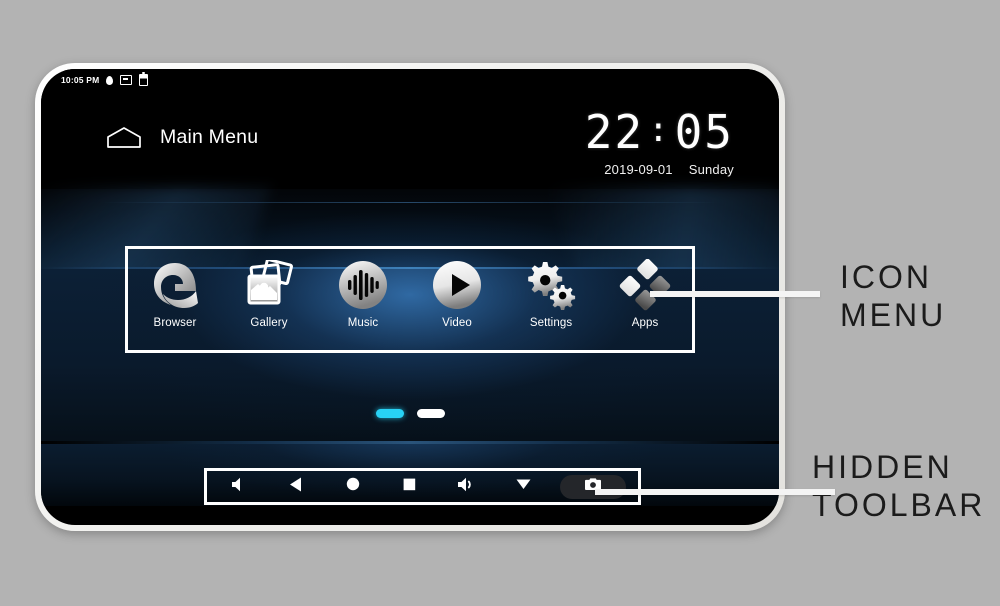 This screenshot has width=1000, height=606. What do you see at coordinates (638, 169) in the screenshot?
I see `clock-date: 2019-09-01` at bounding box center [638, 169].